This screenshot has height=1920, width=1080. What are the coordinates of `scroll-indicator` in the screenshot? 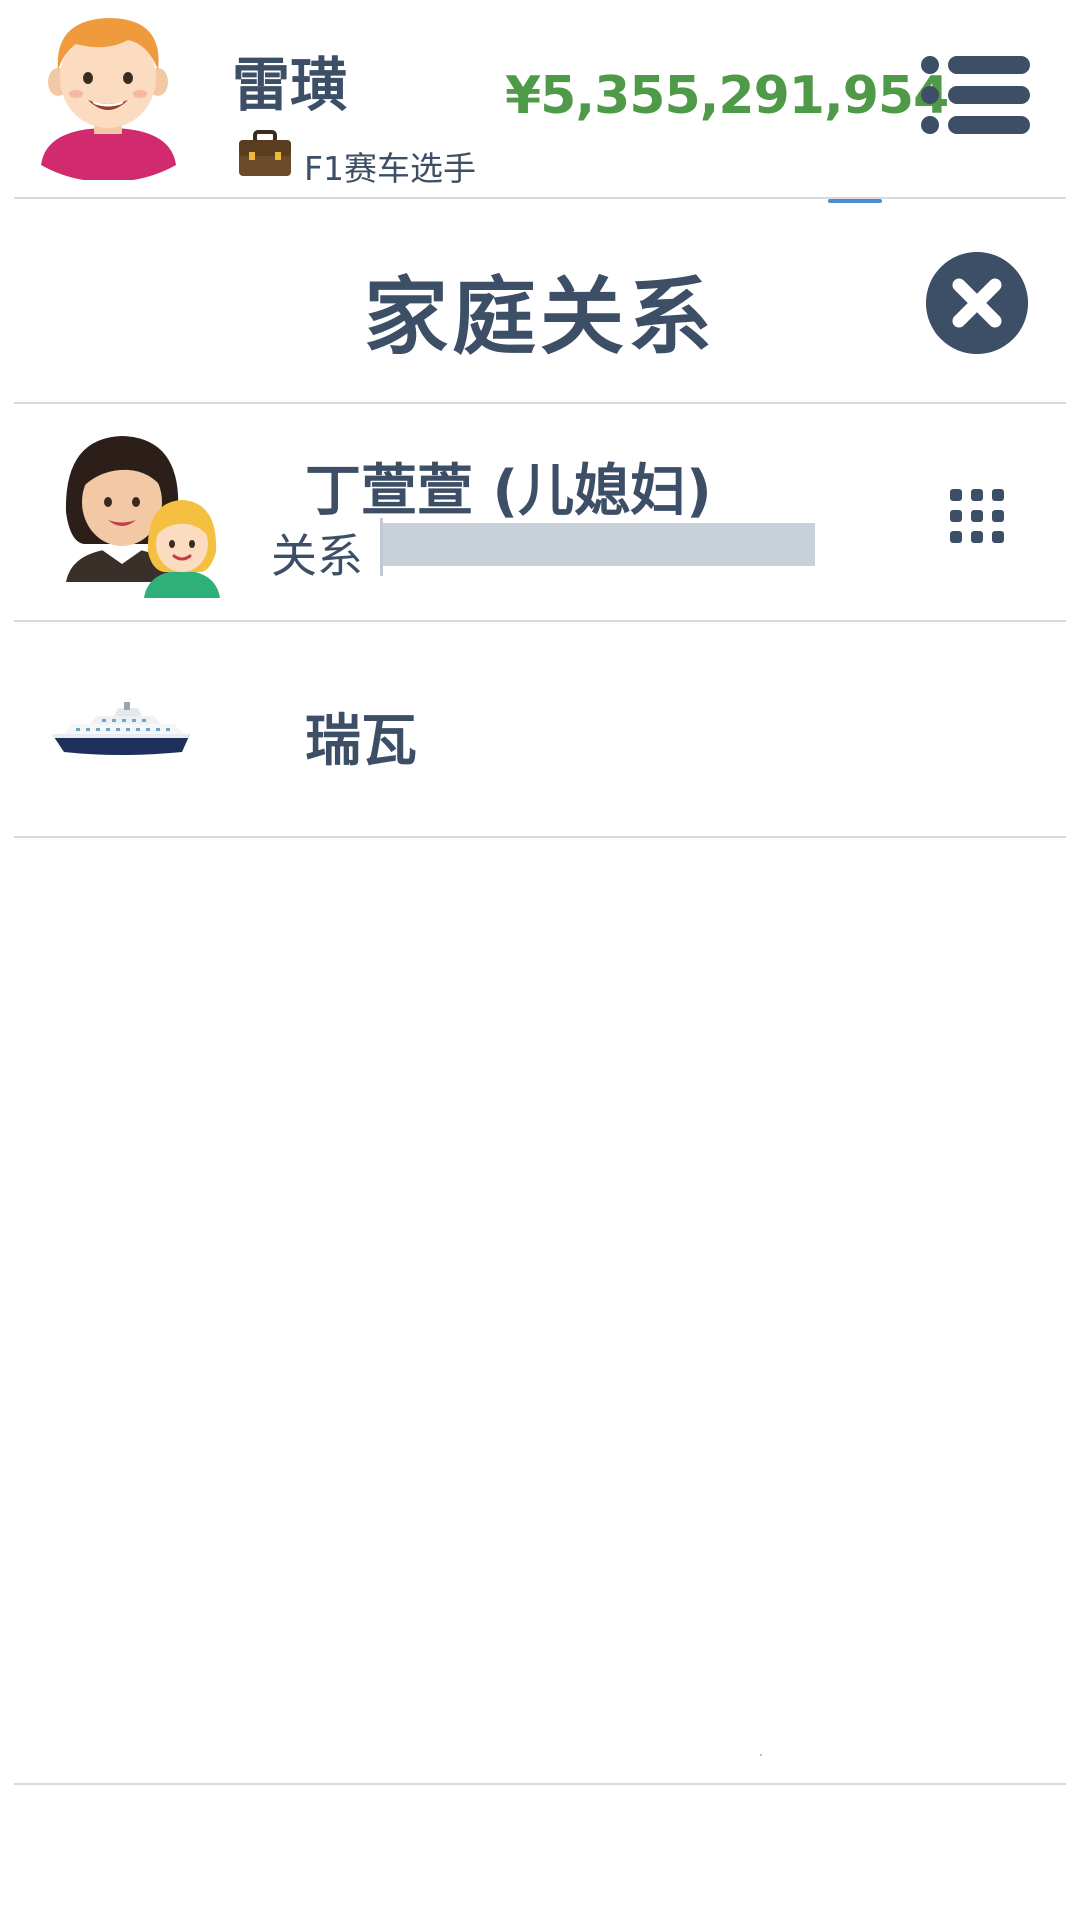 It's located at (855, 201).